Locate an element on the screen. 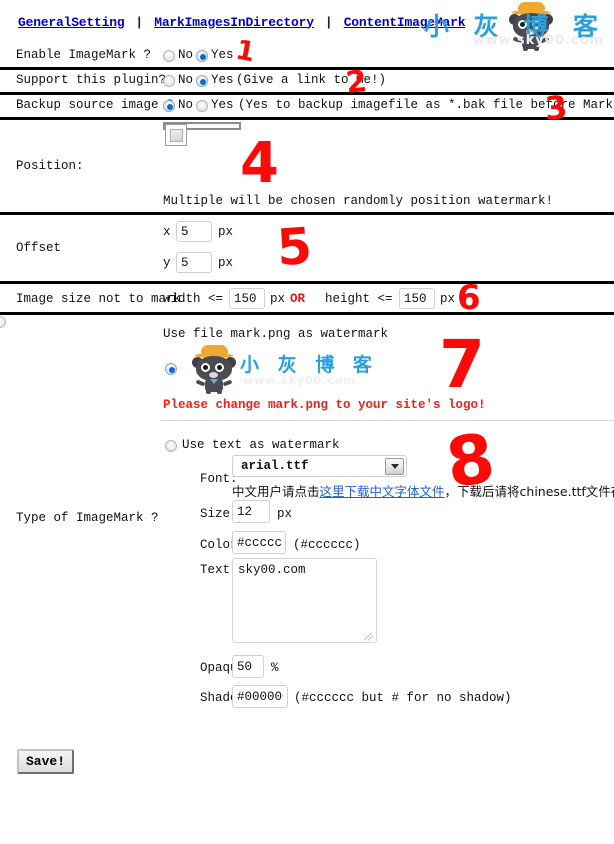  imagesize-height-input is located at coordinates (417, 298).